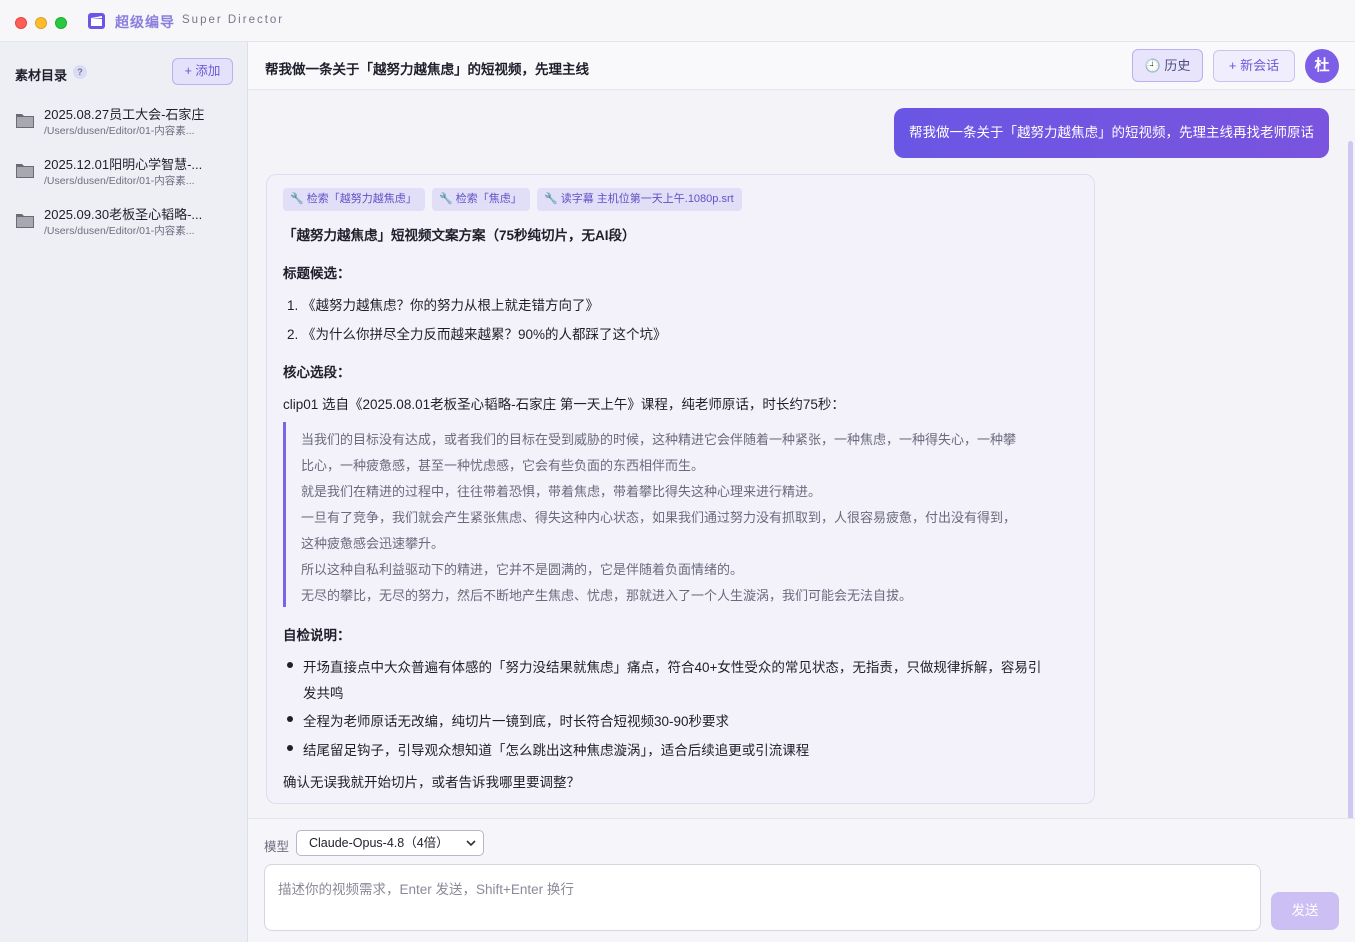 The height and width of the screenshot is (942, 1355). What do you see at coordinates (145, 22) in the screenshot?
I see `app-title: 超级编导` at bounding box center [145, 22].